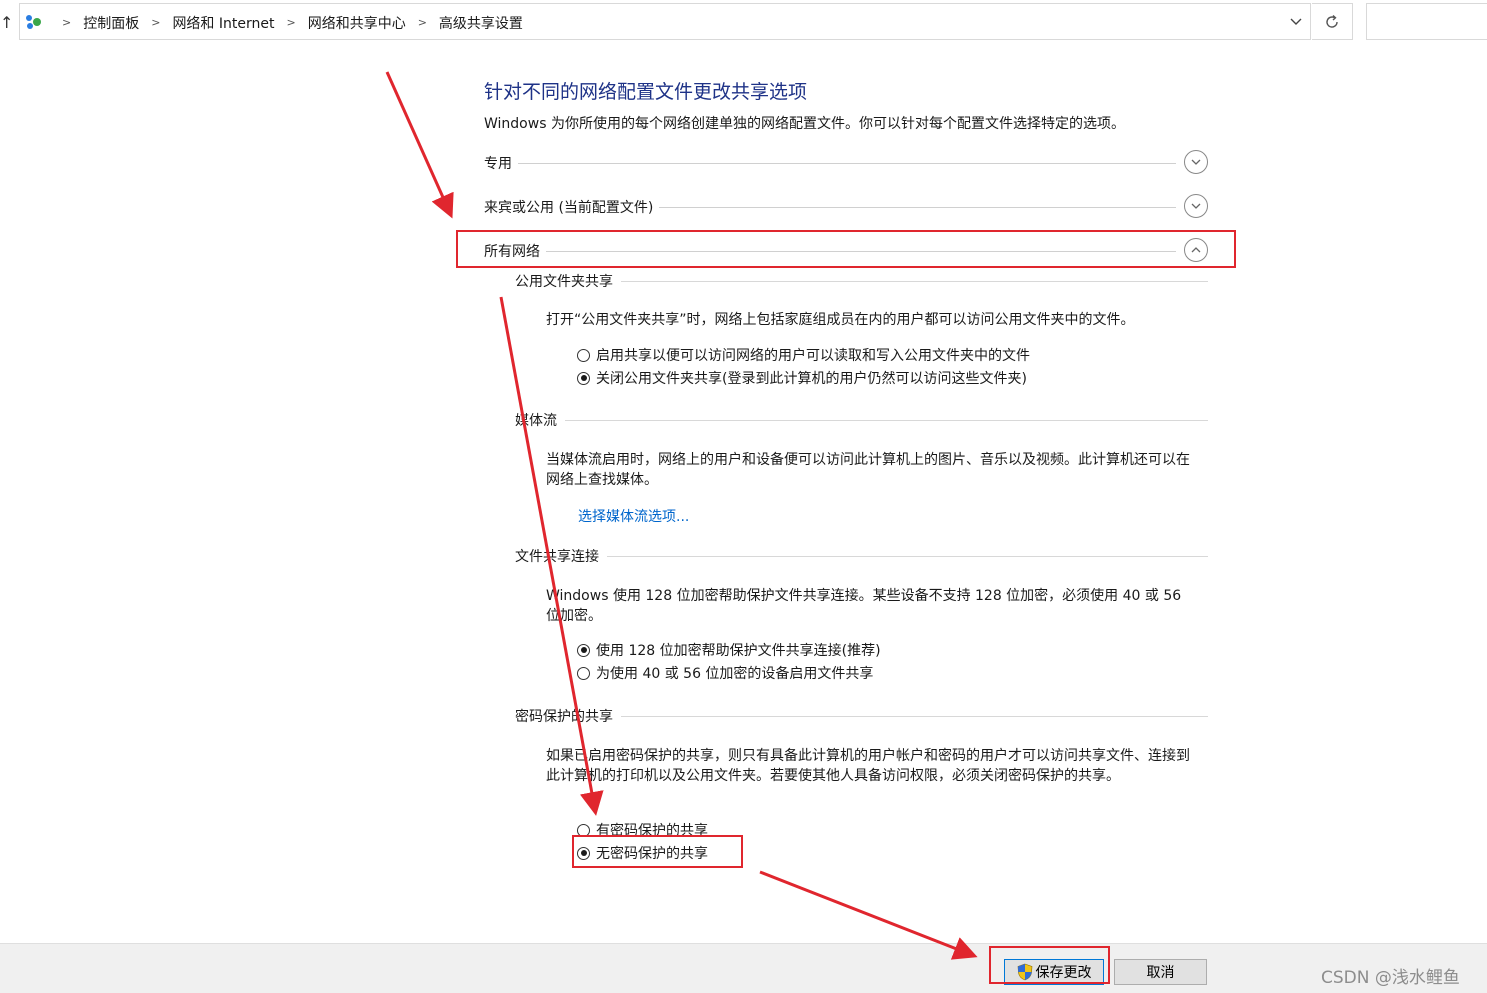 This screenshot has width=1487, height=993. I want to click on cancel-button-label: 取消, so click(1160, 973).